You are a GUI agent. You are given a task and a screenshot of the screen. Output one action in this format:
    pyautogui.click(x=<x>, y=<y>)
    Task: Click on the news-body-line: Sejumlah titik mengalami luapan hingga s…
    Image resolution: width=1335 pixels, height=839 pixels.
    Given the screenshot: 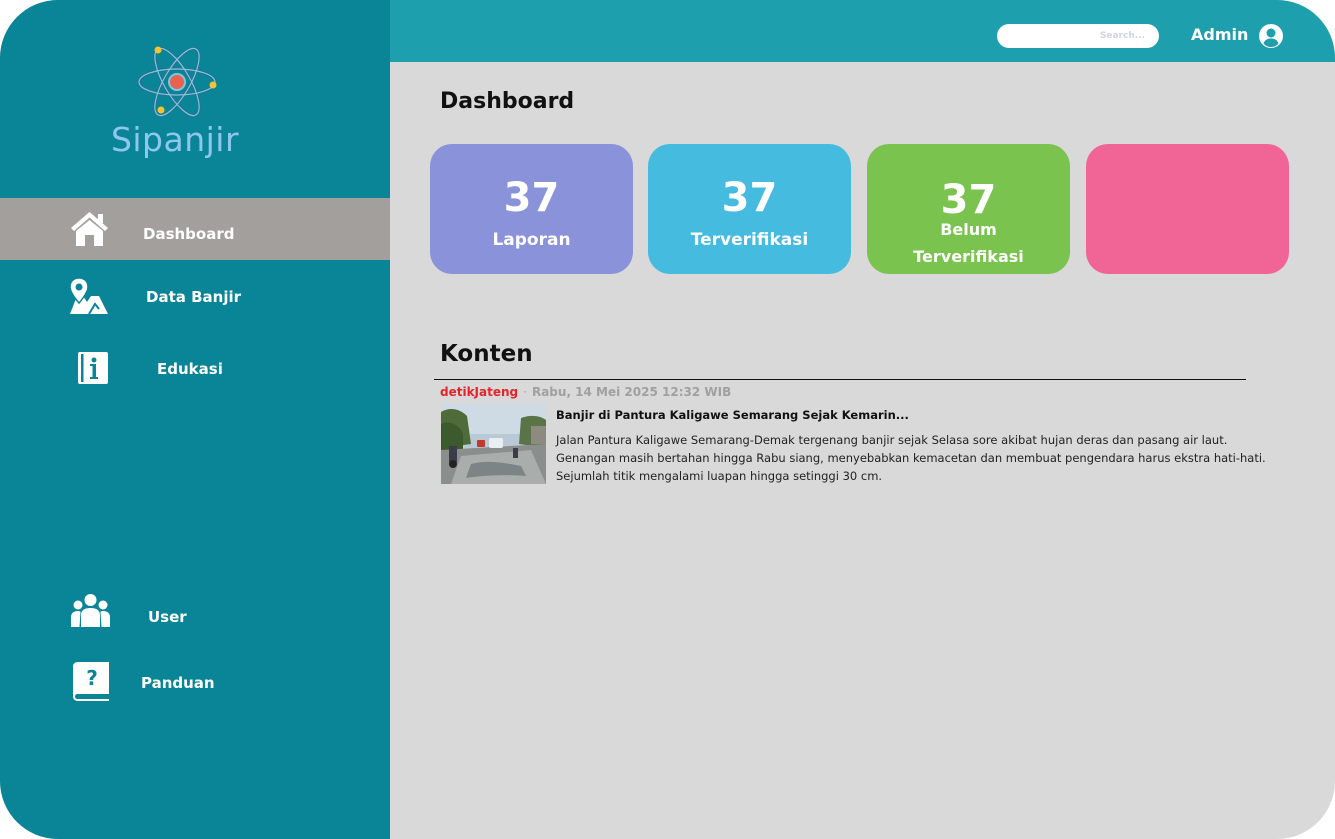 What is the action you would take?
    pyautogui.click(x=719, y=476)
    